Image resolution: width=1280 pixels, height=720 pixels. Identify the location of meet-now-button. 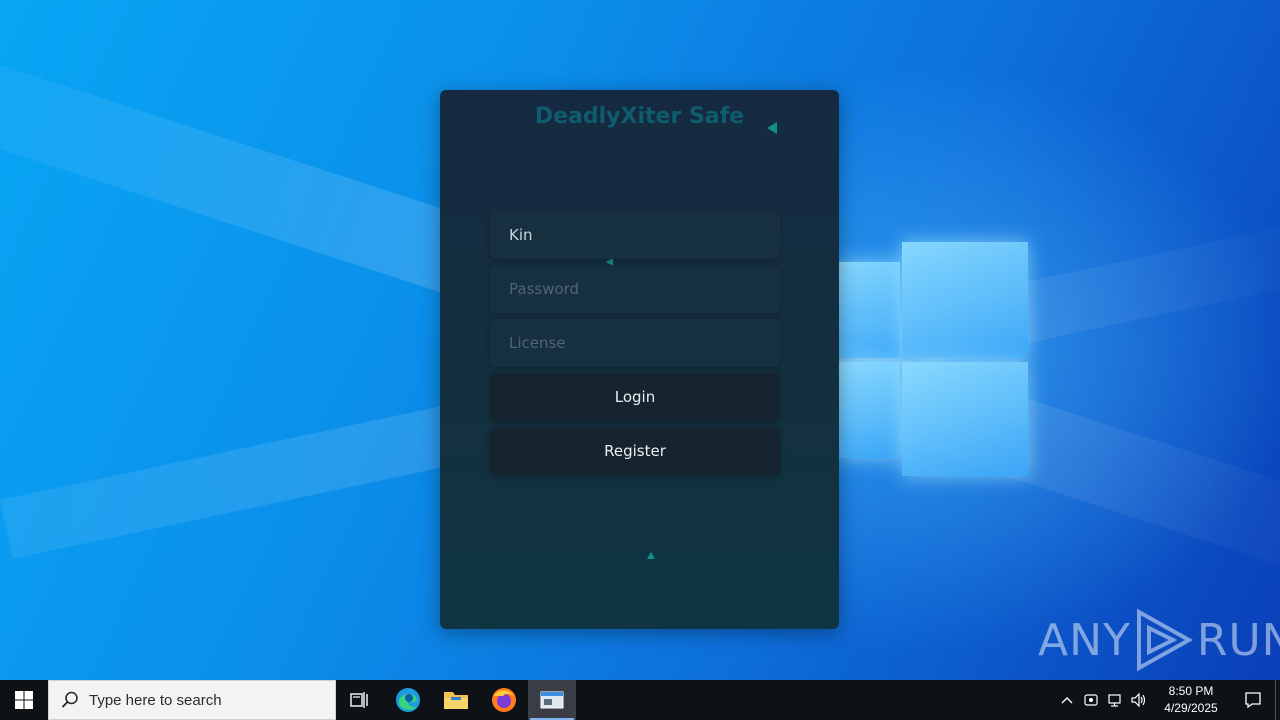
(1091, 700).